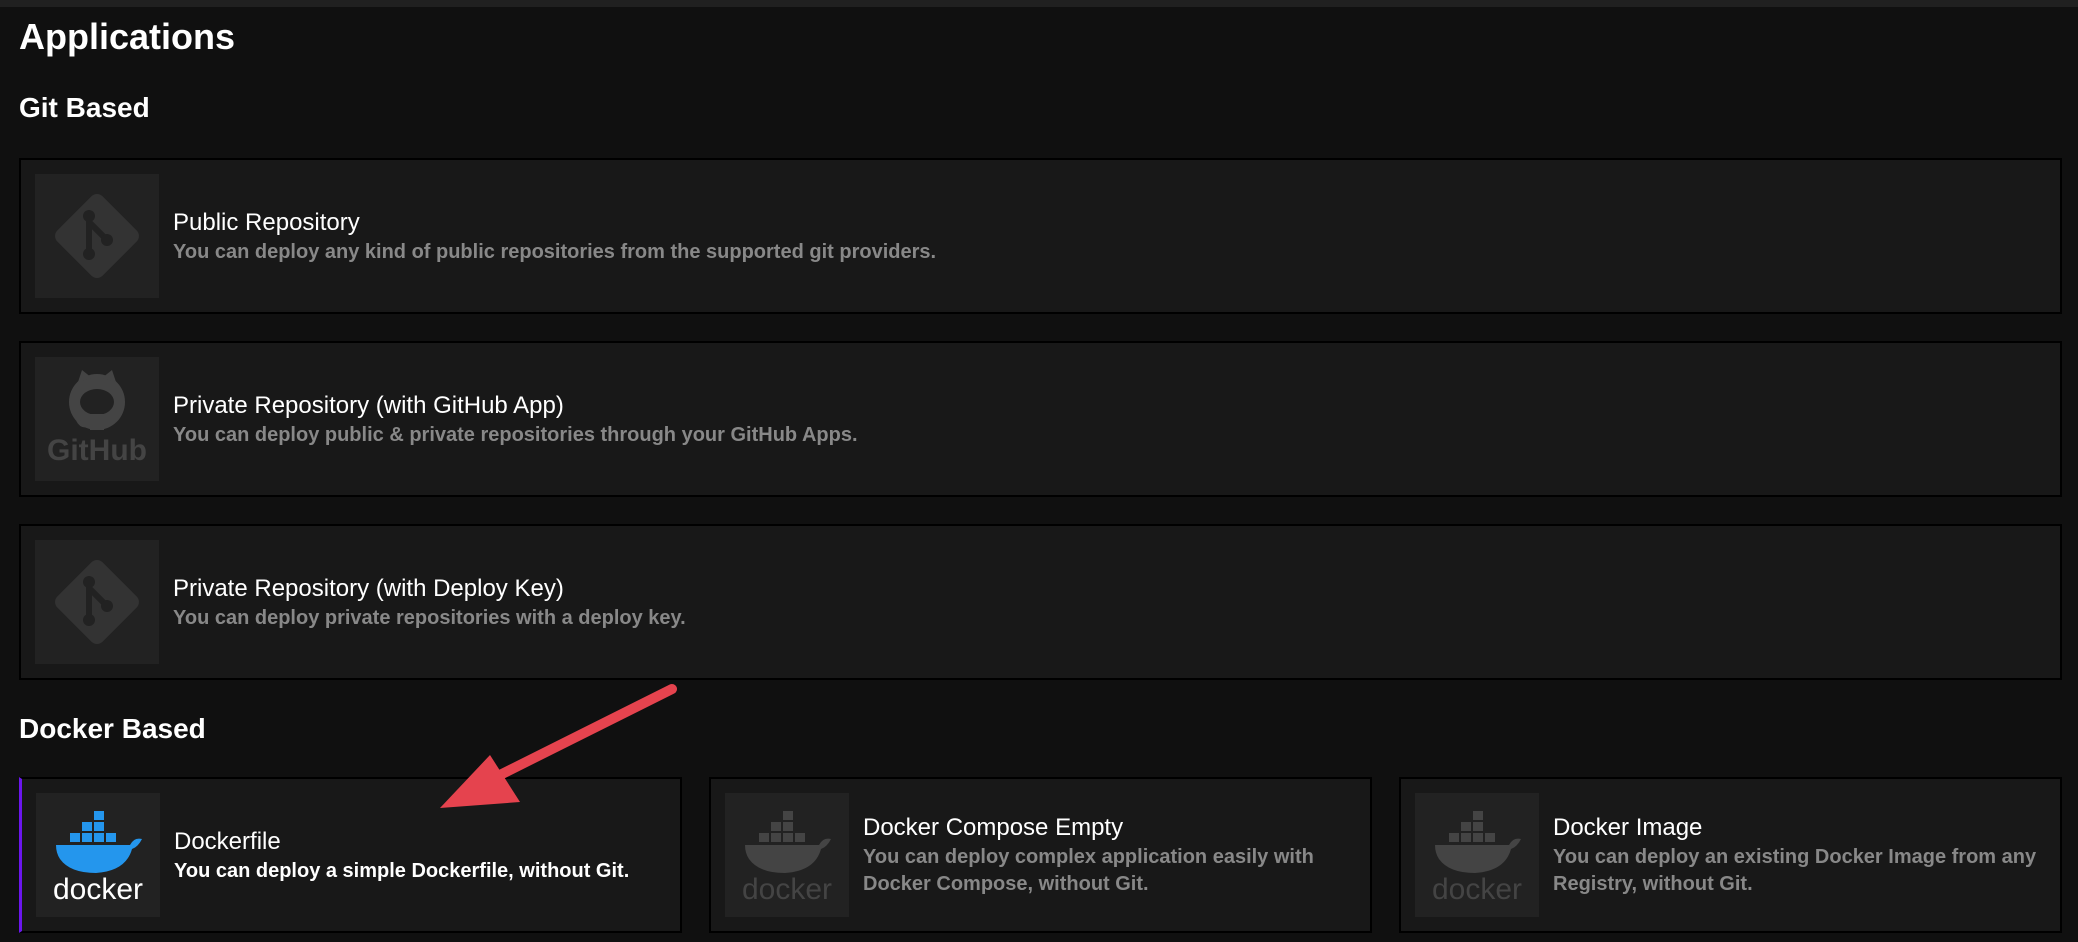 This screenshot has height=942, width=2078. What do you see at coordinates (1039, 3) in the screenshot?
I see `top-strip` at bounding box center [1039, 3].